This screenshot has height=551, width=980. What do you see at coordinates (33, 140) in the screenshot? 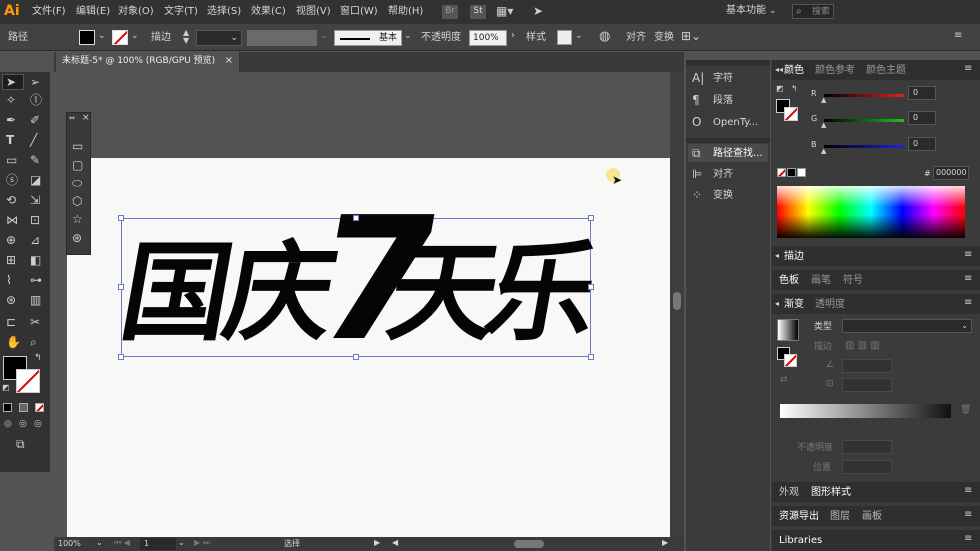
I see `line-tool-icon: ╱` at bounding box center [33, 140].